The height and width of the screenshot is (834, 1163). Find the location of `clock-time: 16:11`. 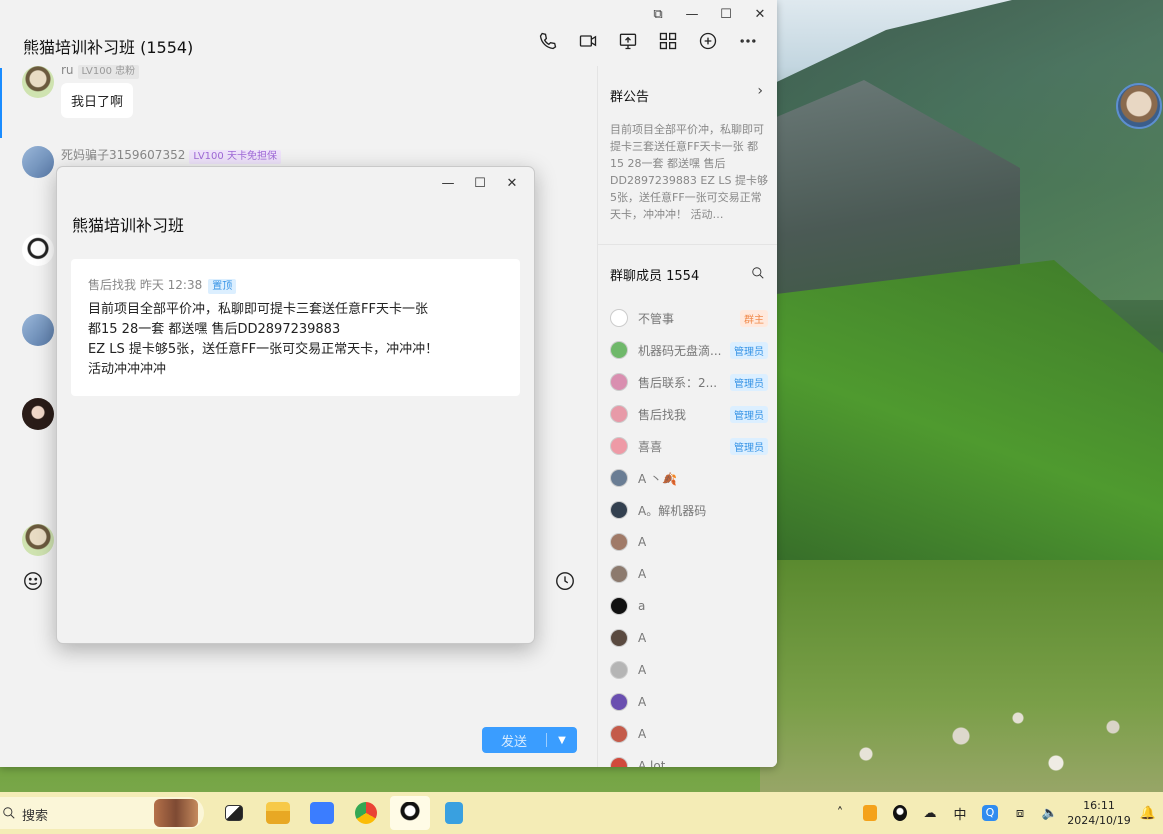

clock-time: 16:11 is located at coordinates (1099, 805).